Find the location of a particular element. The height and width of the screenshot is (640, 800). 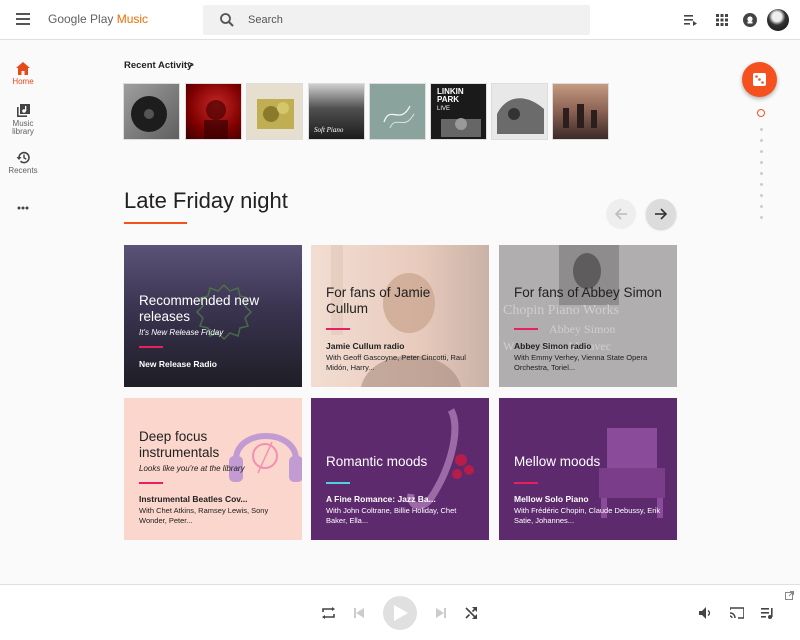

sidebar-item-music-library: Music library is located at coordinates (23, 120).